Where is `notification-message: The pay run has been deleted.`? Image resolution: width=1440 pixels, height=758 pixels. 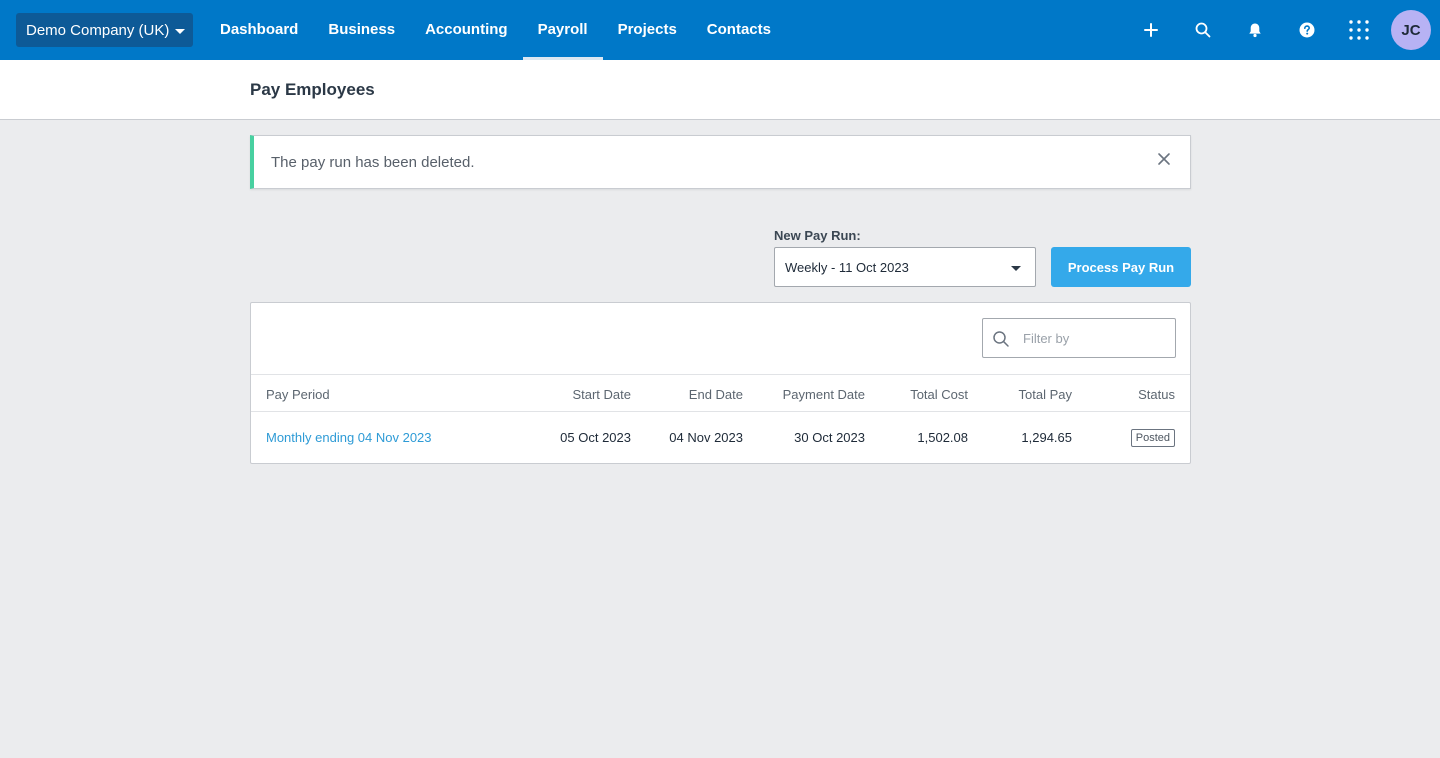 notification-message: The pay run has been deleted. is located at coordinates (373, 162).